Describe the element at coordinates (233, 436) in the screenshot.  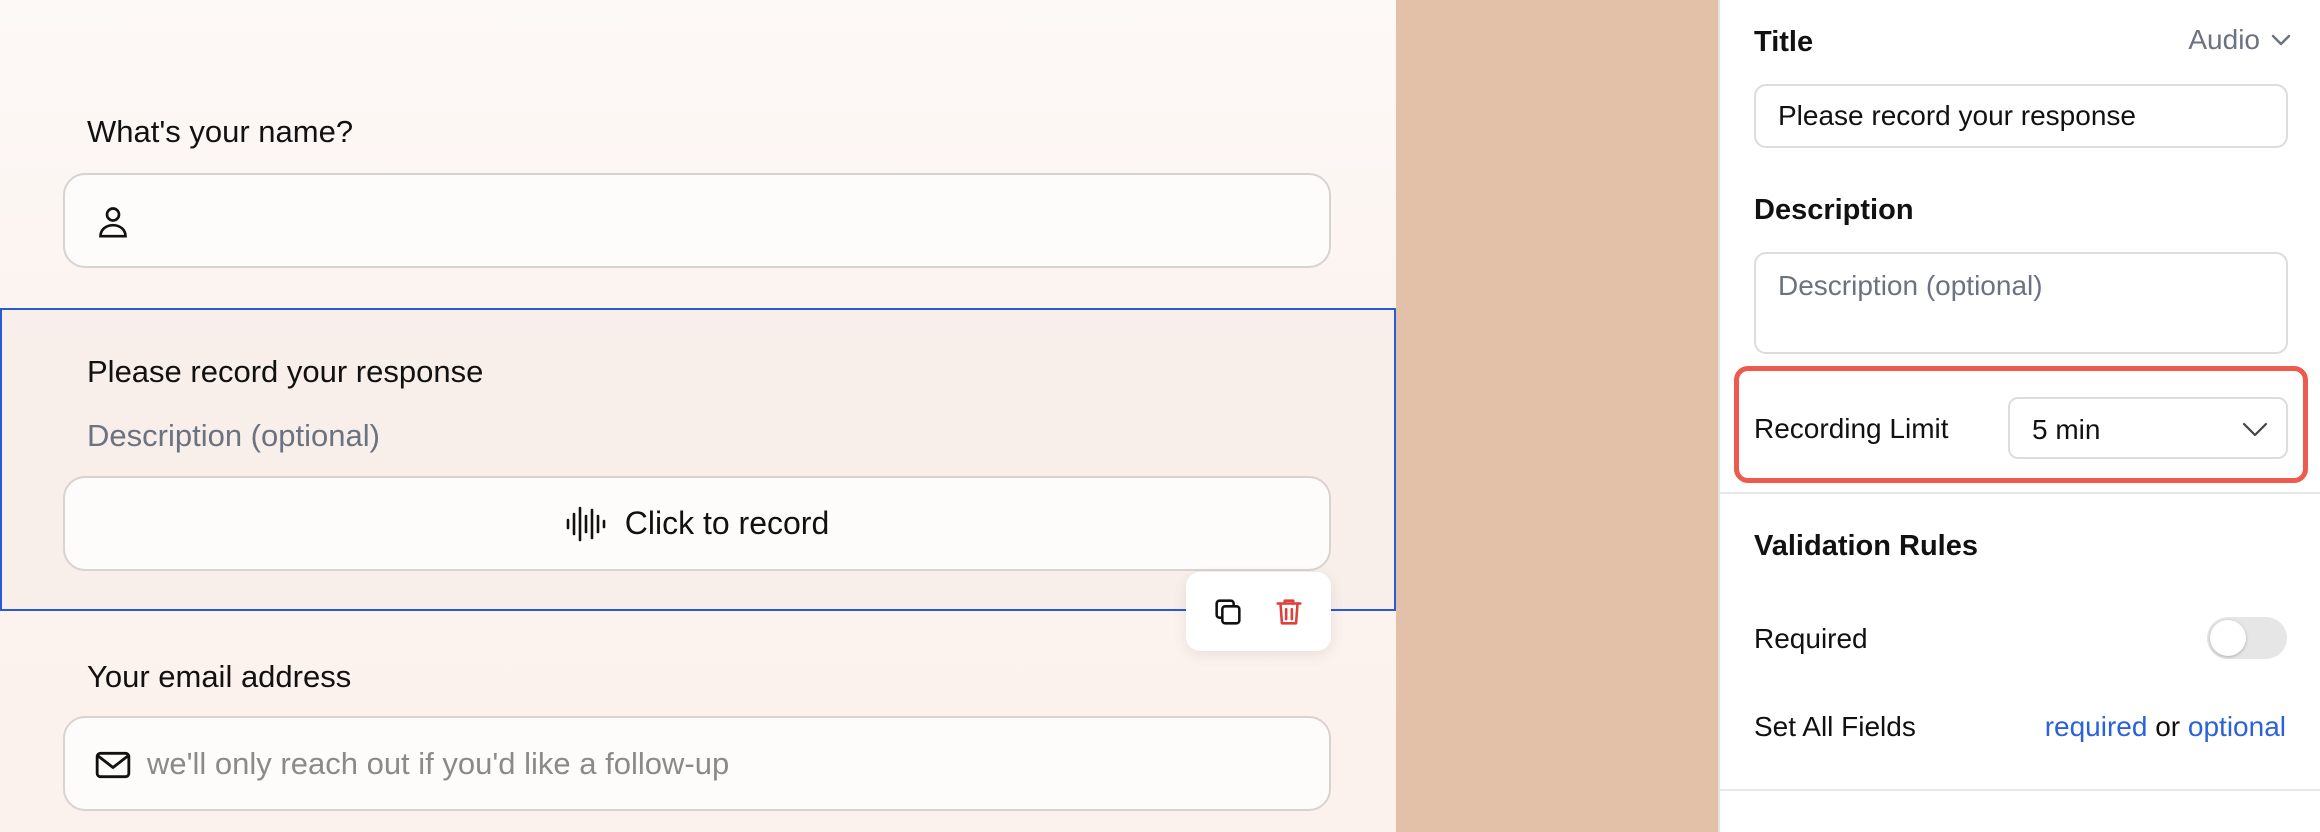
I see `audio-question-description: Description (optional)` at that location.